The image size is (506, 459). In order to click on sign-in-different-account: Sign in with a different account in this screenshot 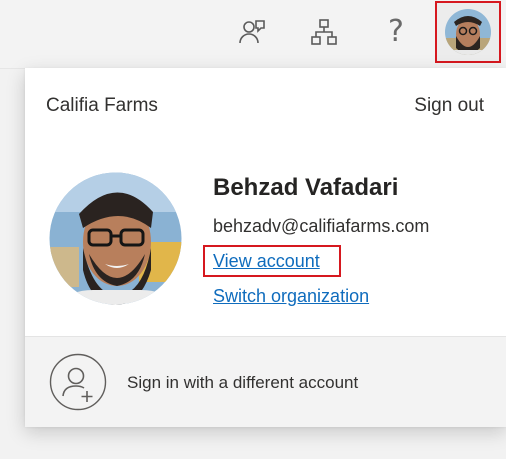, I will do `click(242, 383)`.